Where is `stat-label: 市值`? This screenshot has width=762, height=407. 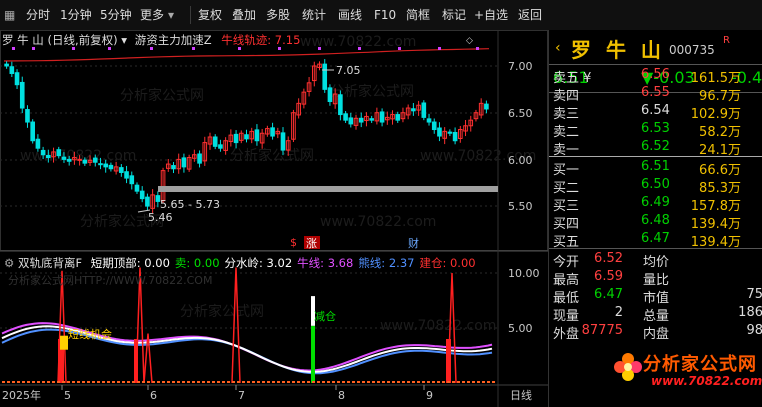 stat-label: 市值 is located at coordinates (656, 298).